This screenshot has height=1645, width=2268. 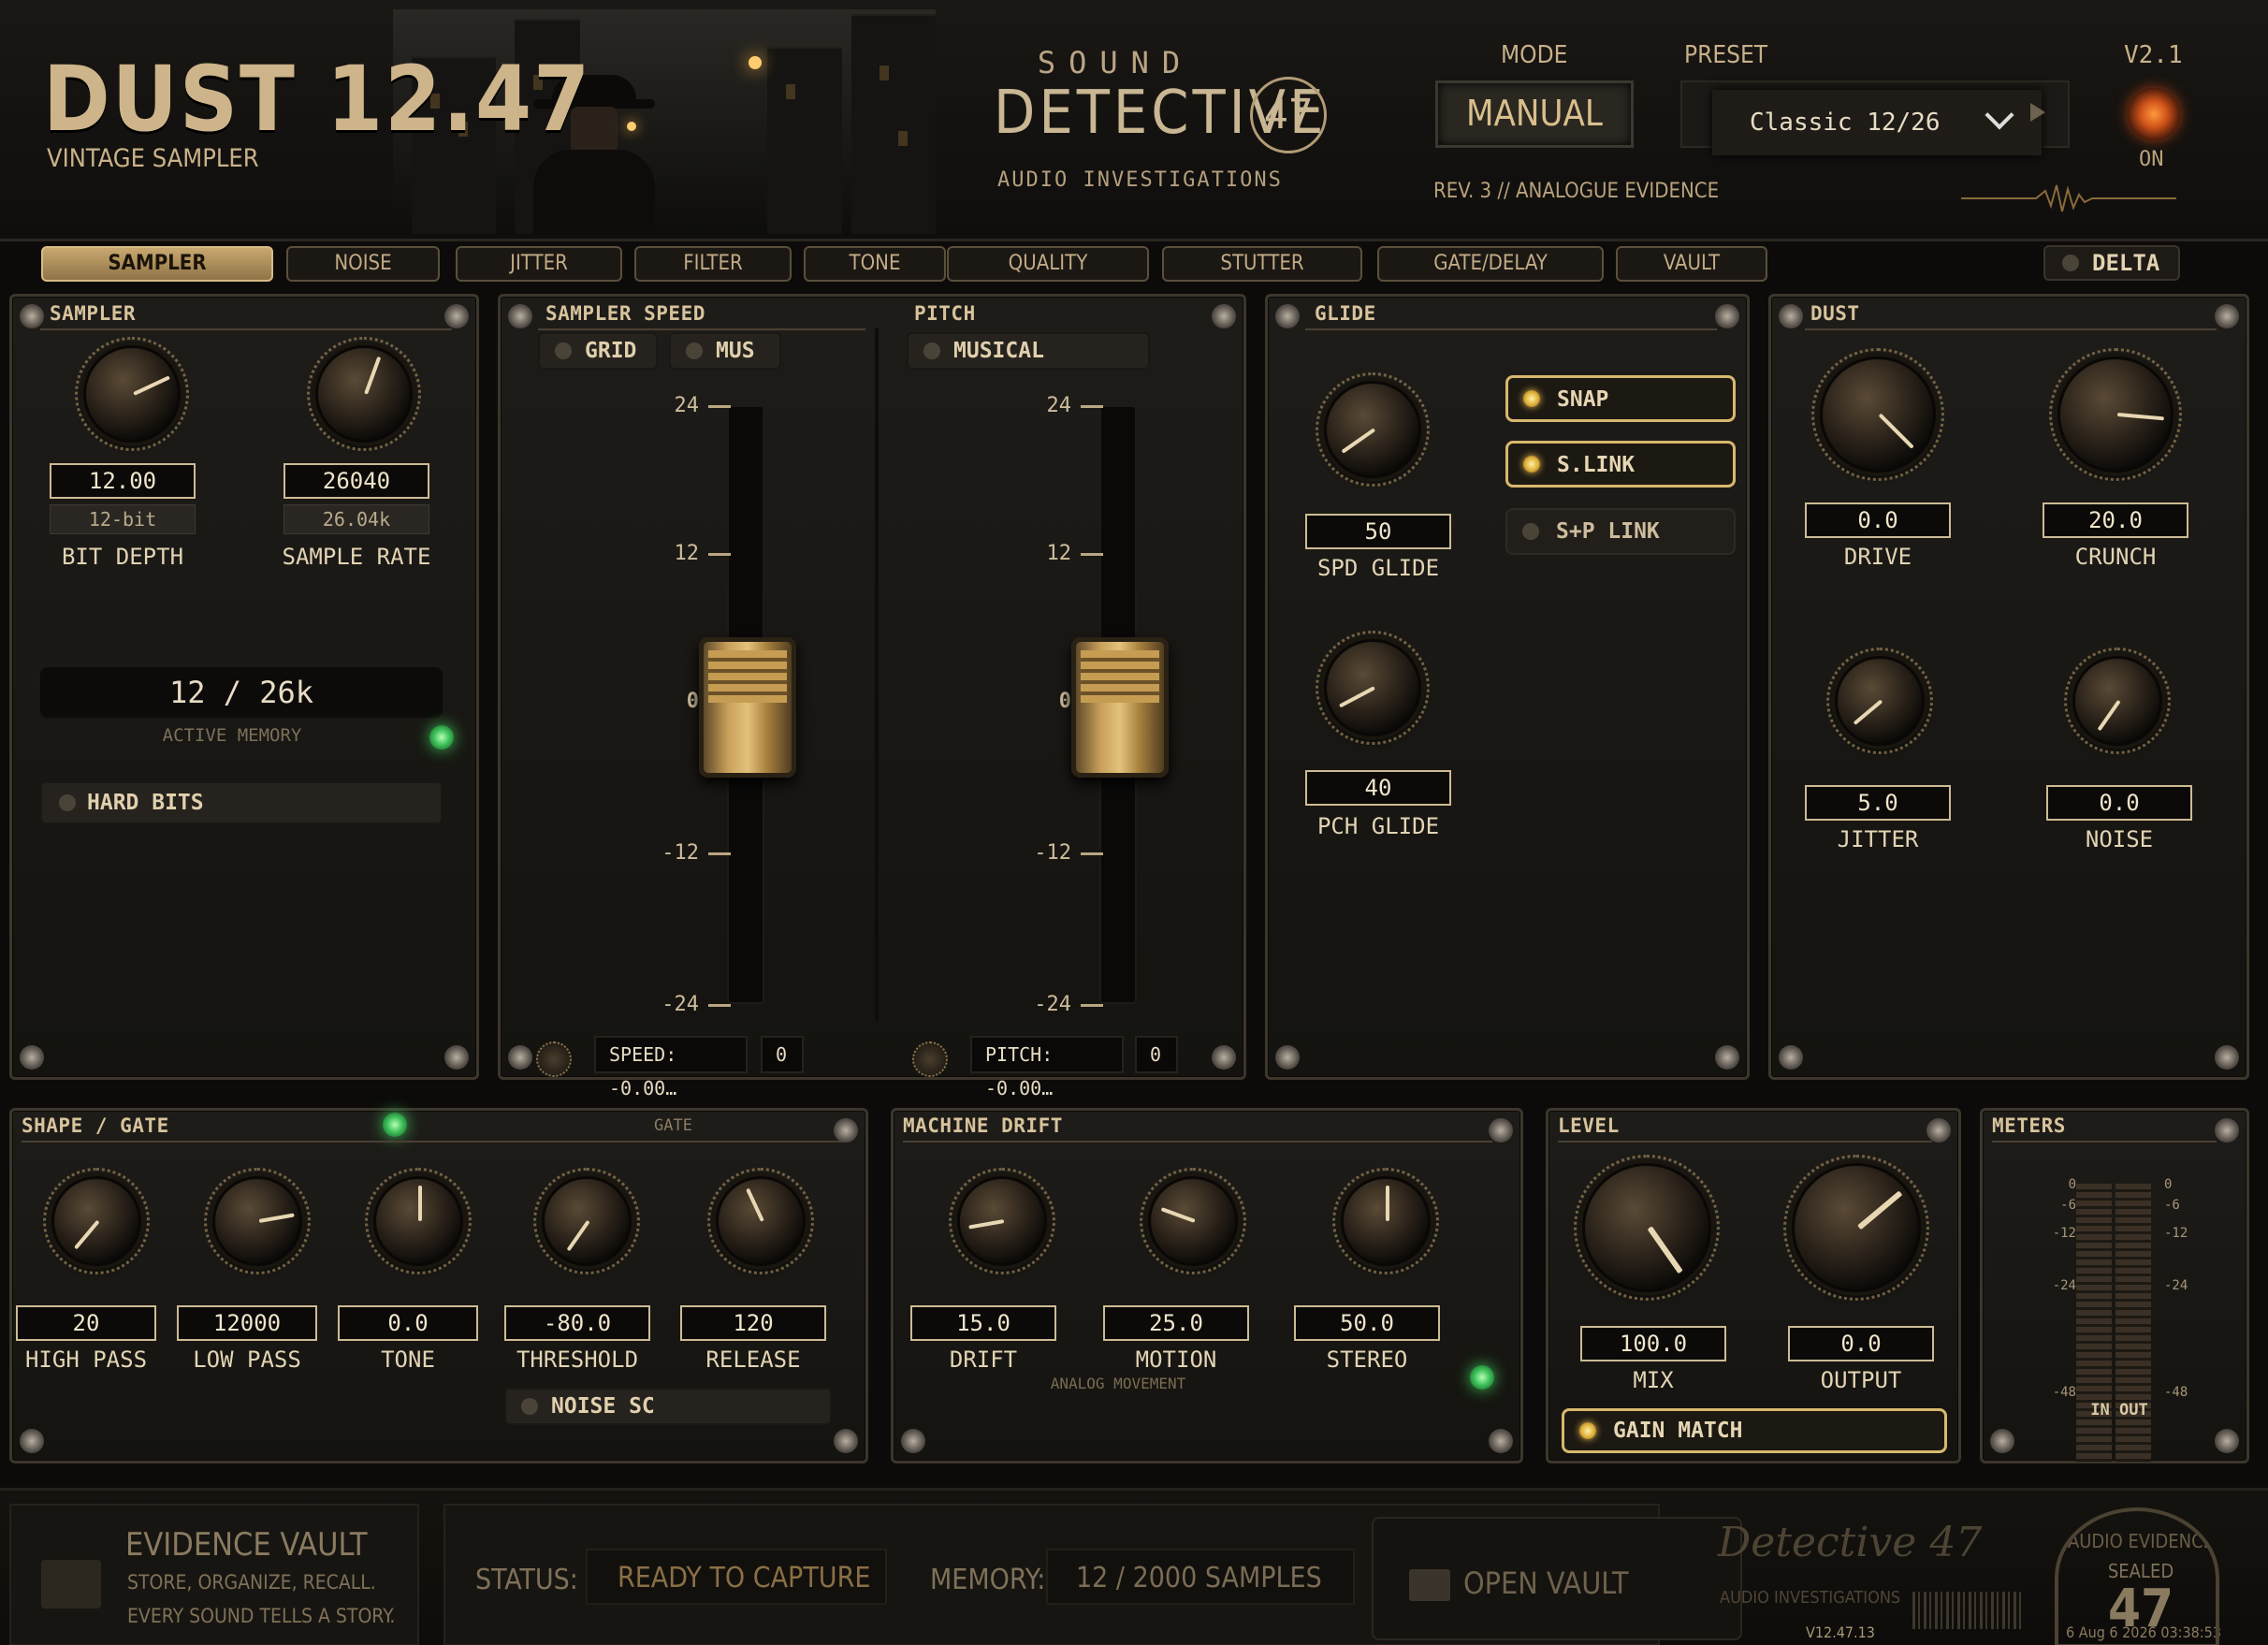 What do you see at coordinates (1378, 826) in the screenshot?
I see `pch-glide-label: PCH GLIDE` at bounding box center [1378, 826].